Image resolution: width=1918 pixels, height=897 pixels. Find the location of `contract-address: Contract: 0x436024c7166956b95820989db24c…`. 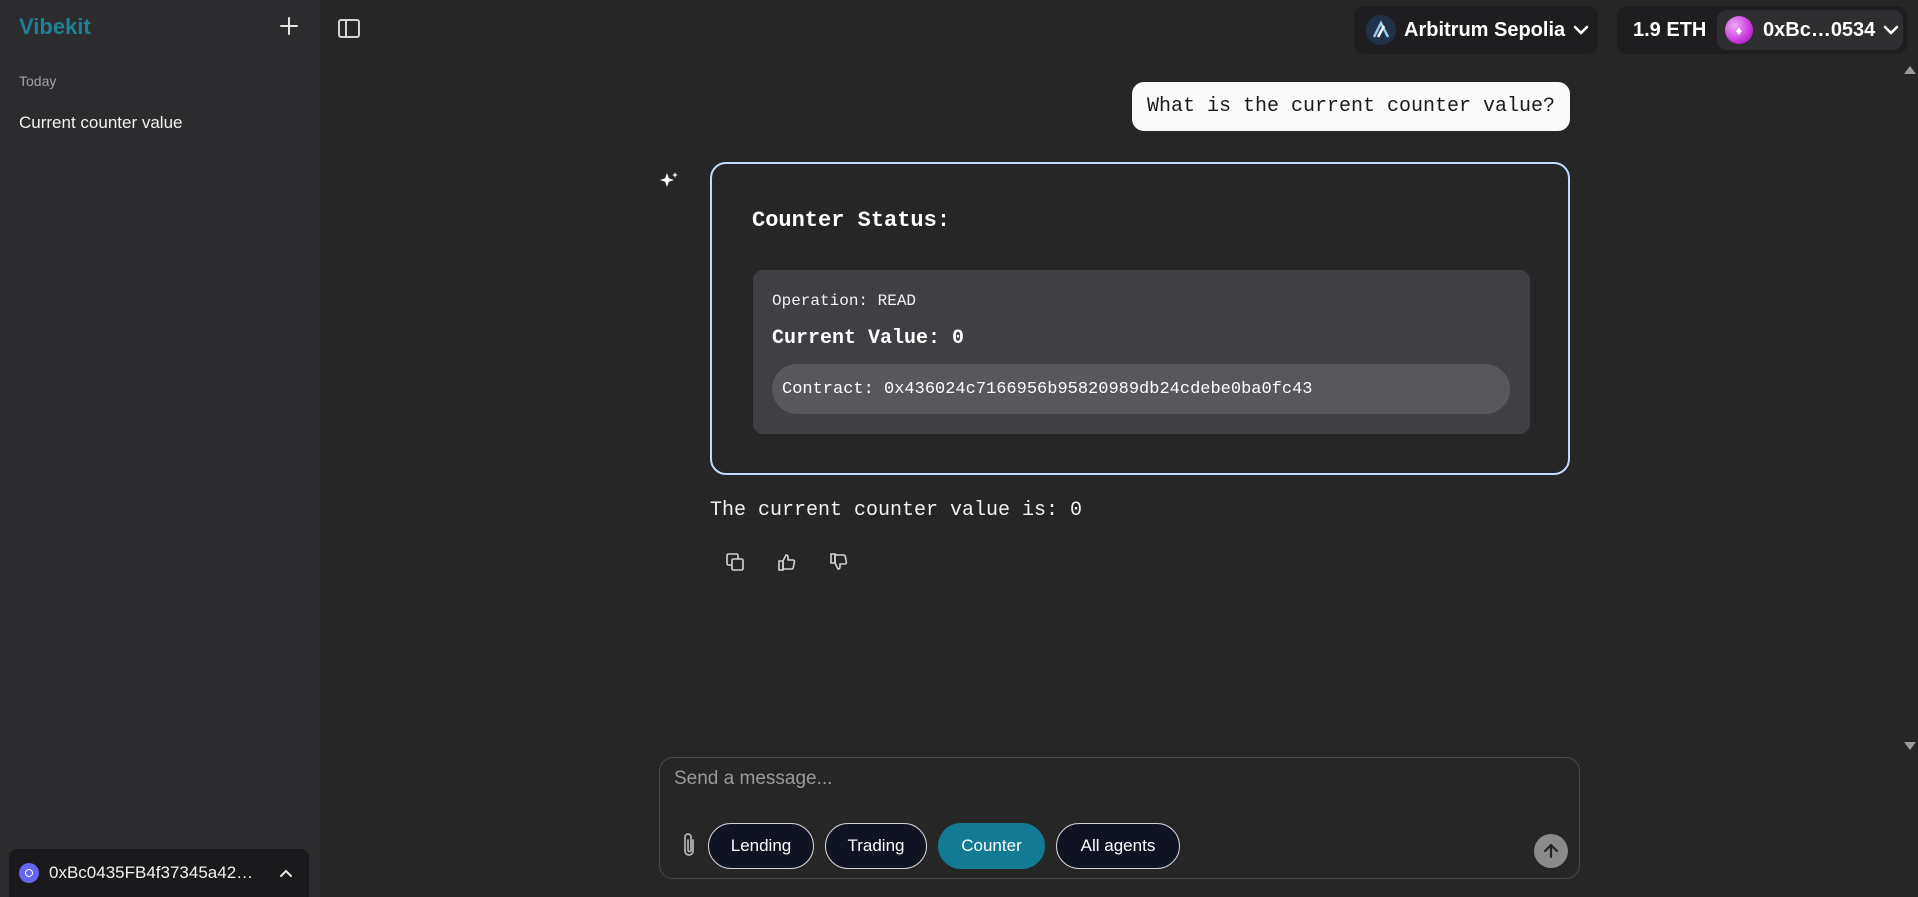

contract-address: Contract: 0x436024c7166956b95820989db24c… is located at coordinates (1141, 389).